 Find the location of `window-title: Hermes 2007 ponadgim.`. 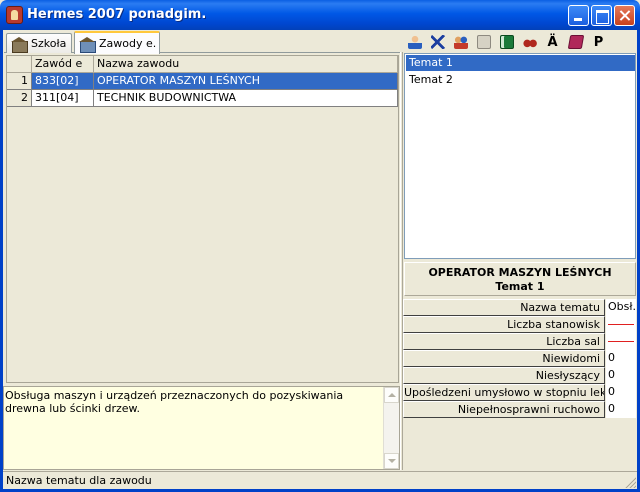

window-title: Hermes 2007 ponadgim. is located at coordinates (117, 14).